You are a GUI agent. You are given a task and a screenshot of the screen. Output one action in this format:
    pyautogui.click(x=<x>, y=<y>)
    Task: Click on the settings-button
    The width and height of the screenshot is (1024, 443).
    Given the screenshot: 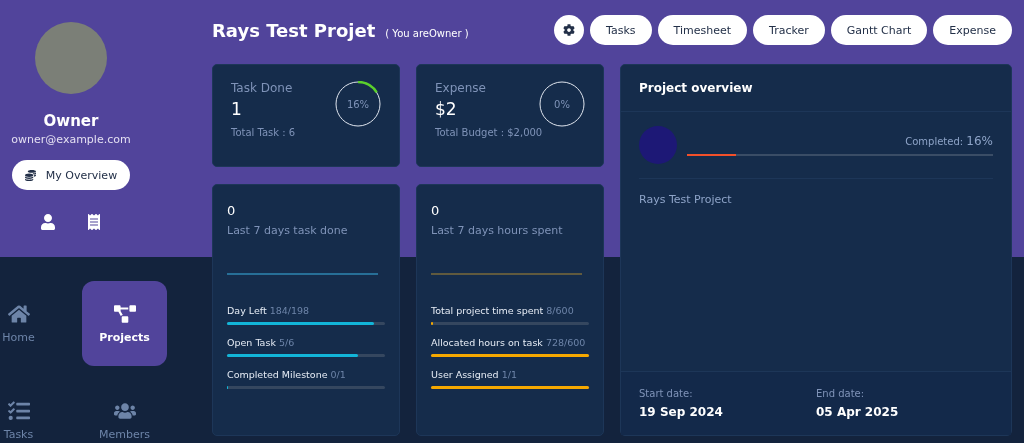 What is the action you would take?
    pyautogui.click(x=569, y=30)
    